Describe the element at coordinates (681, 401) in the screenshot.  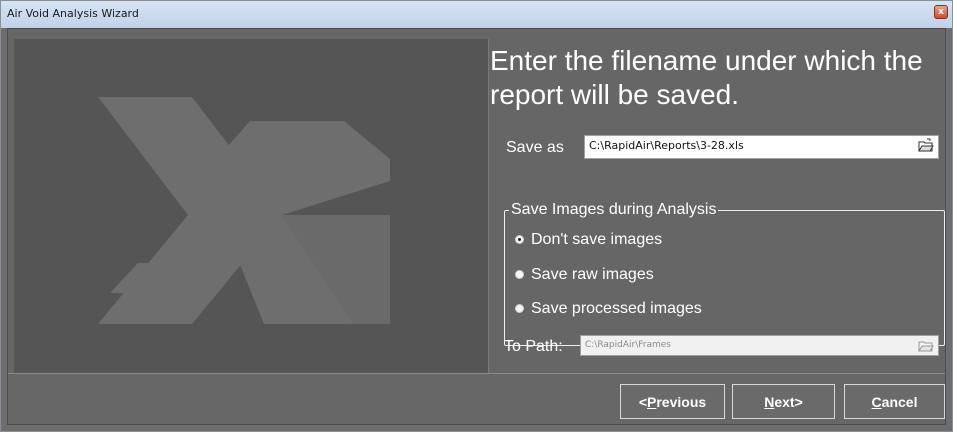
I see `button-label: revious` at that location.